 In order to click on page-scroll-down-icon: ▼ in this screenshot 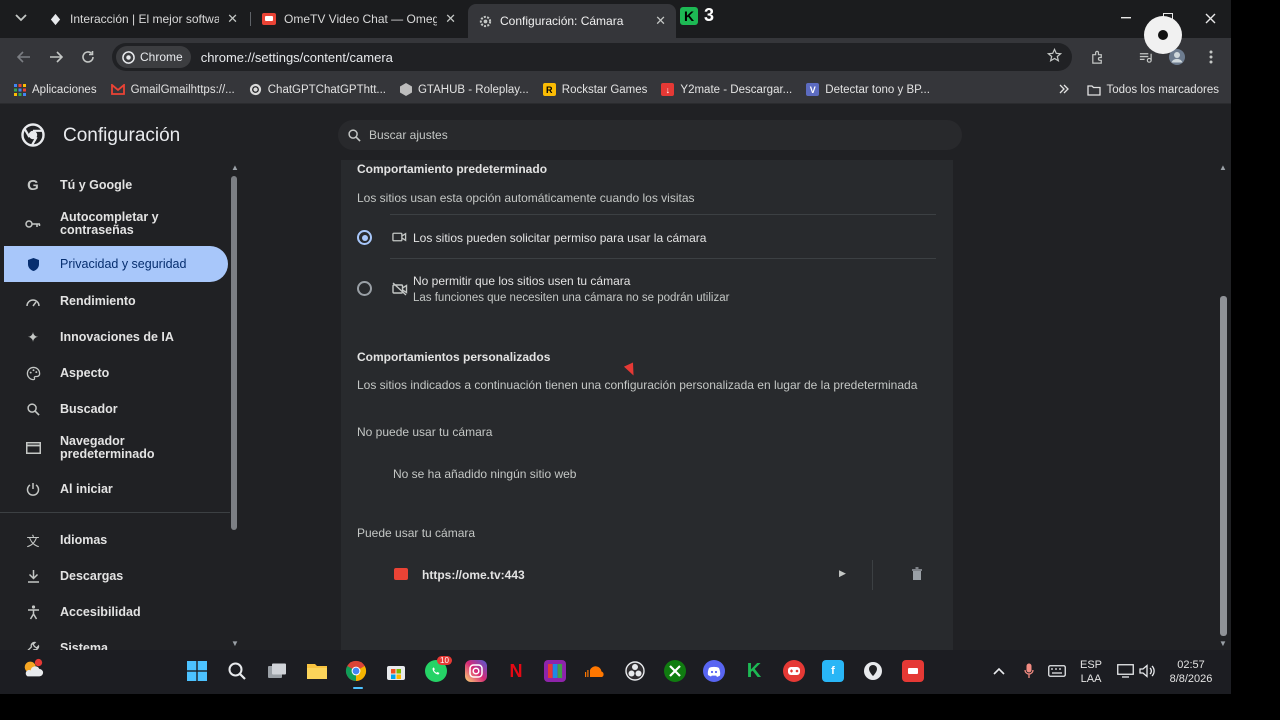, I will do `click(1223, 643)`.